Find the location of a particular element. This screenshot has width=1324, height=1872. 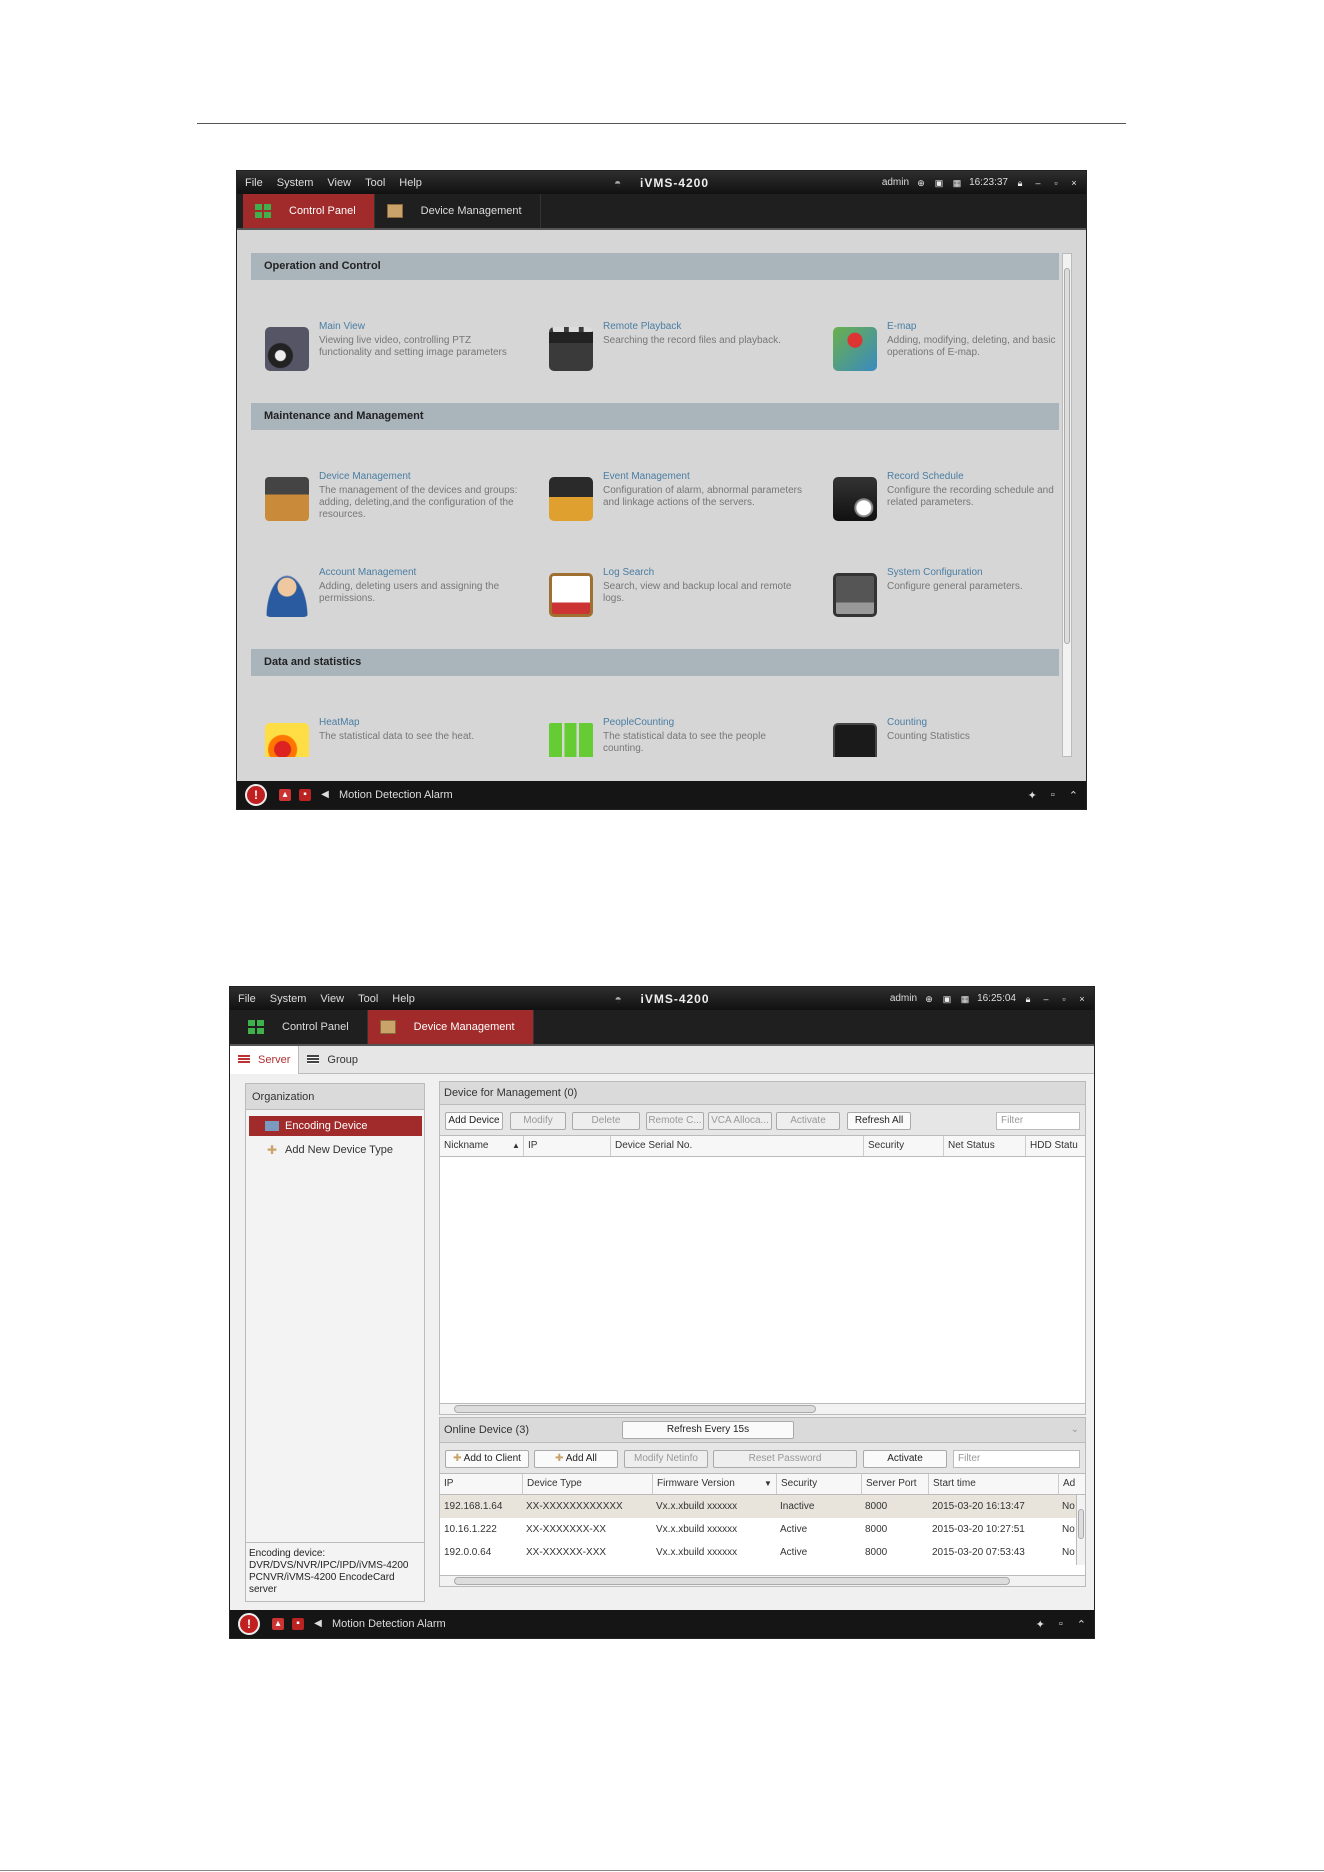

module-title: System Configuration is located at coordinates (935, 572).